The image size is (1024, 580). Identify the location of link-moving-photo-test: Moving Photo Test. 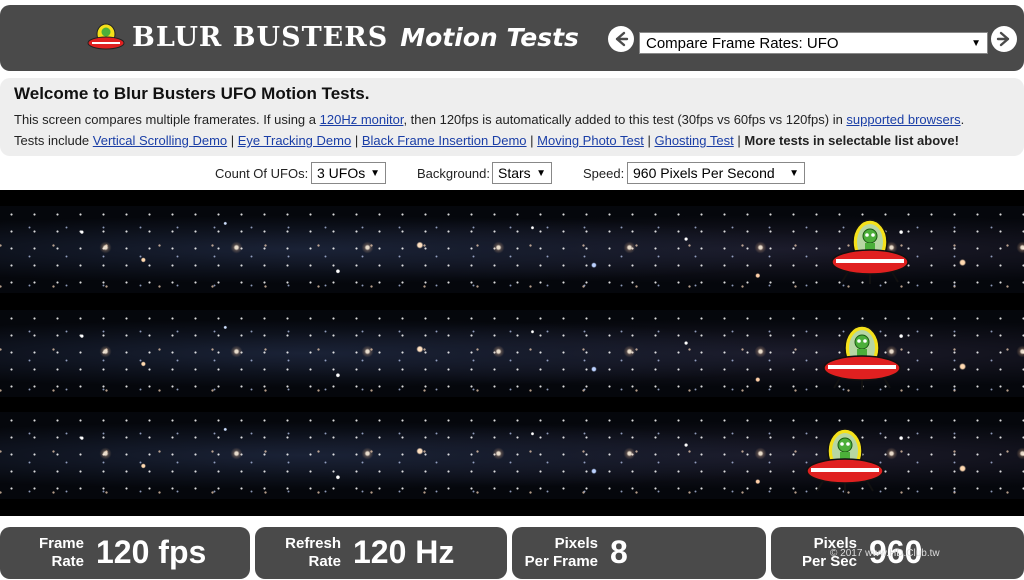
(590, 140).